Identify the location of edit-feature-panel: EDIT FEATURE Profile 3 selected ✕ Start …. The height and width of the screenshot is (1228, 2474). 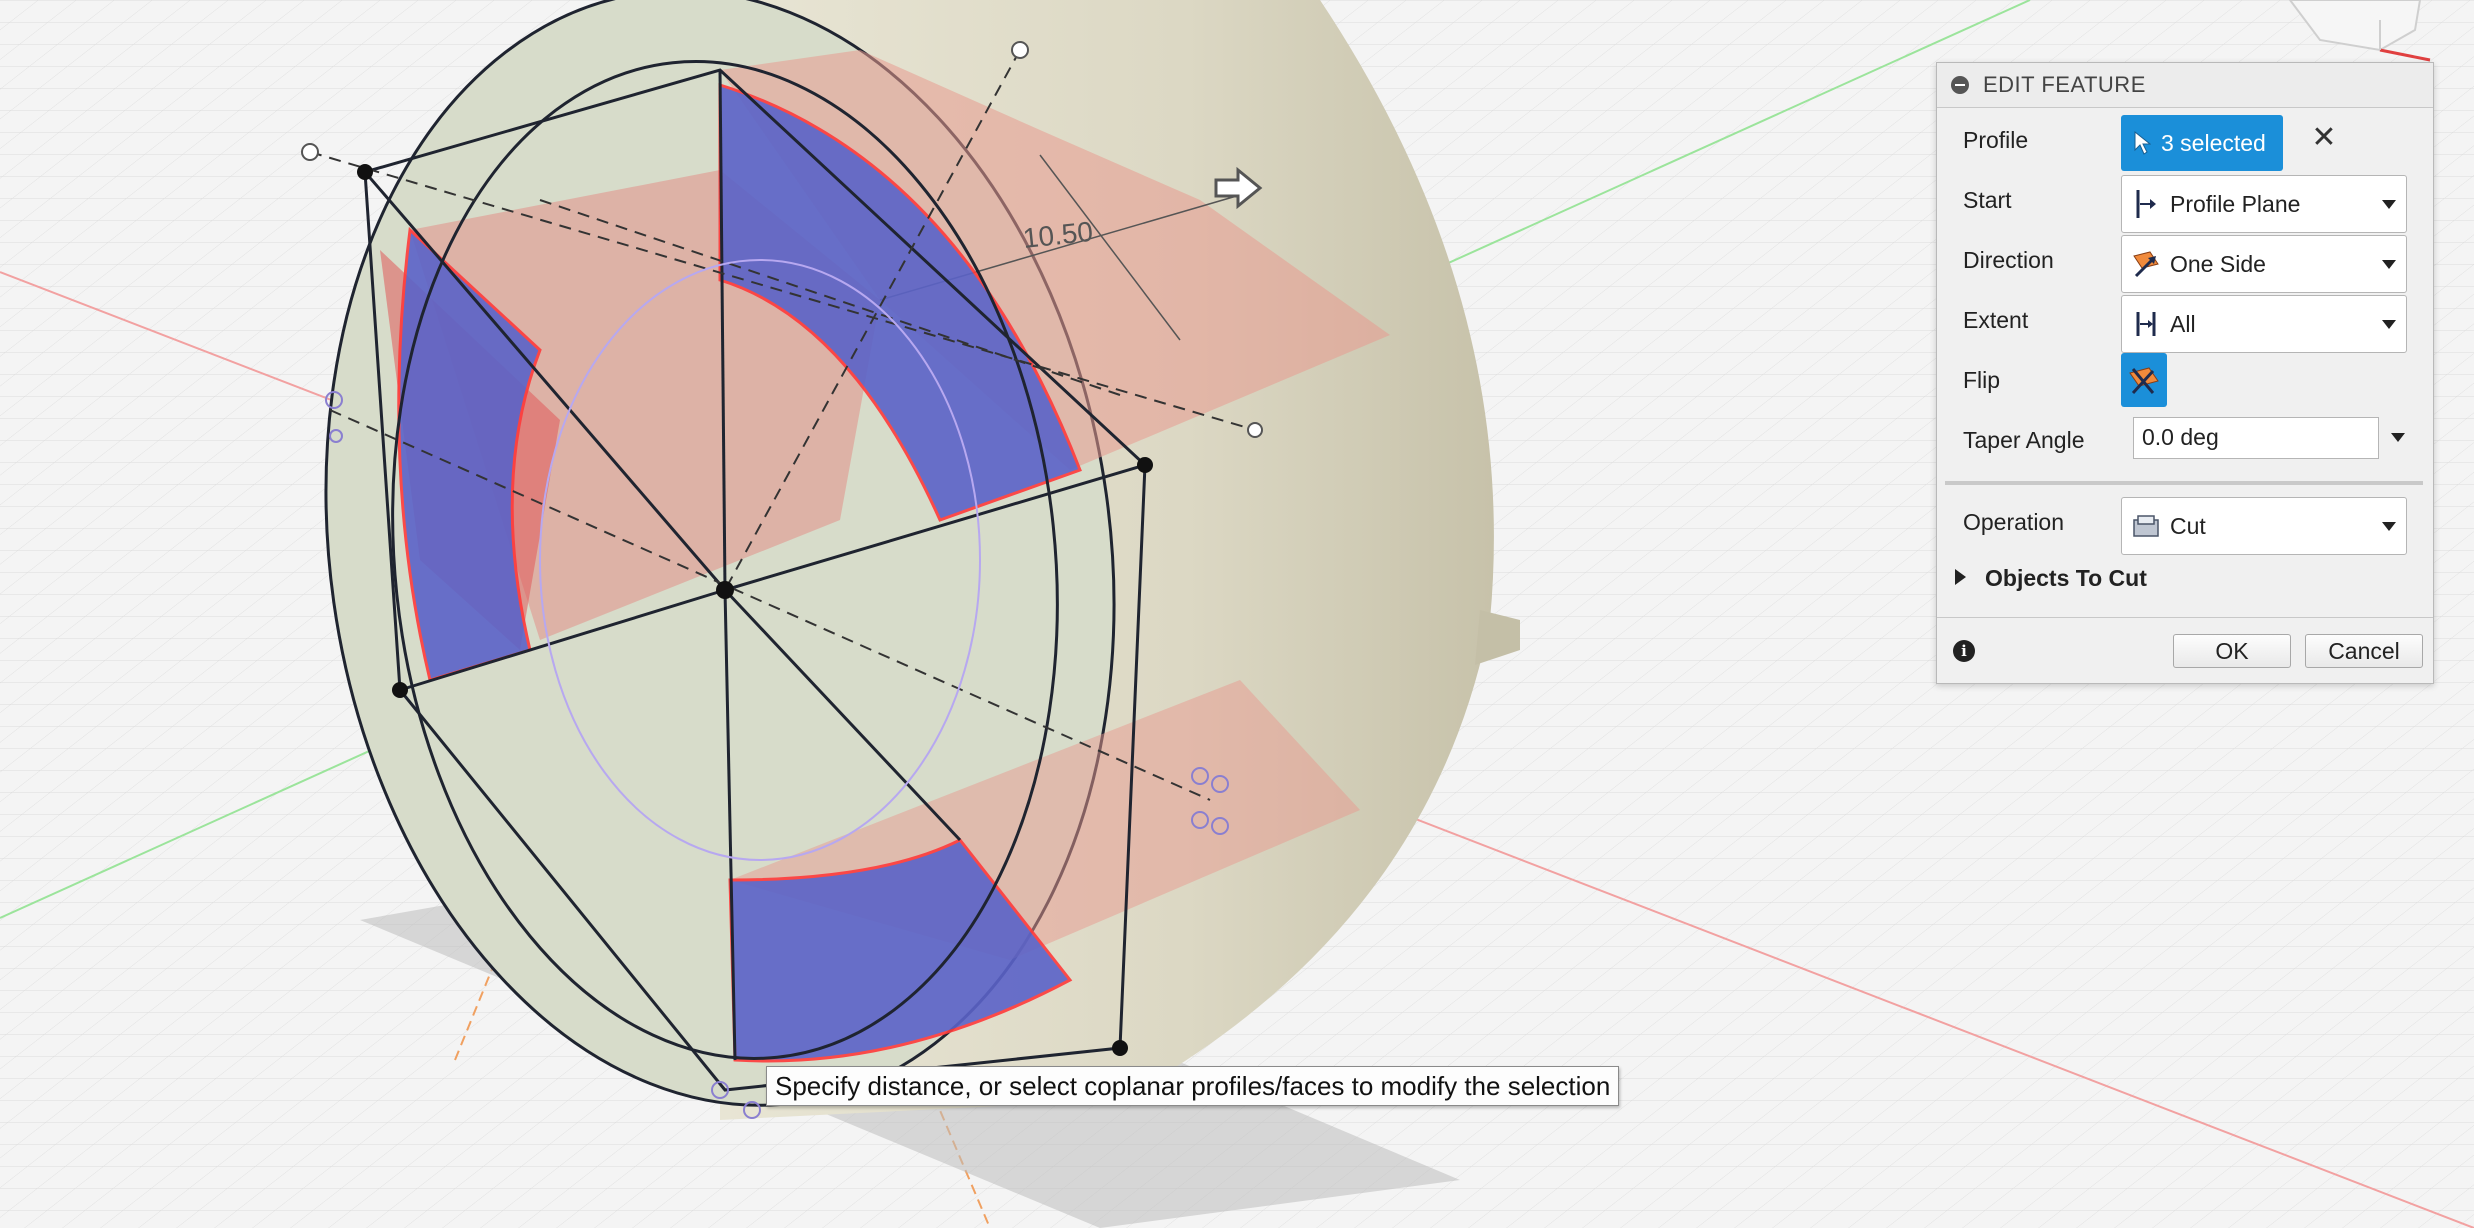
(2185, 373).